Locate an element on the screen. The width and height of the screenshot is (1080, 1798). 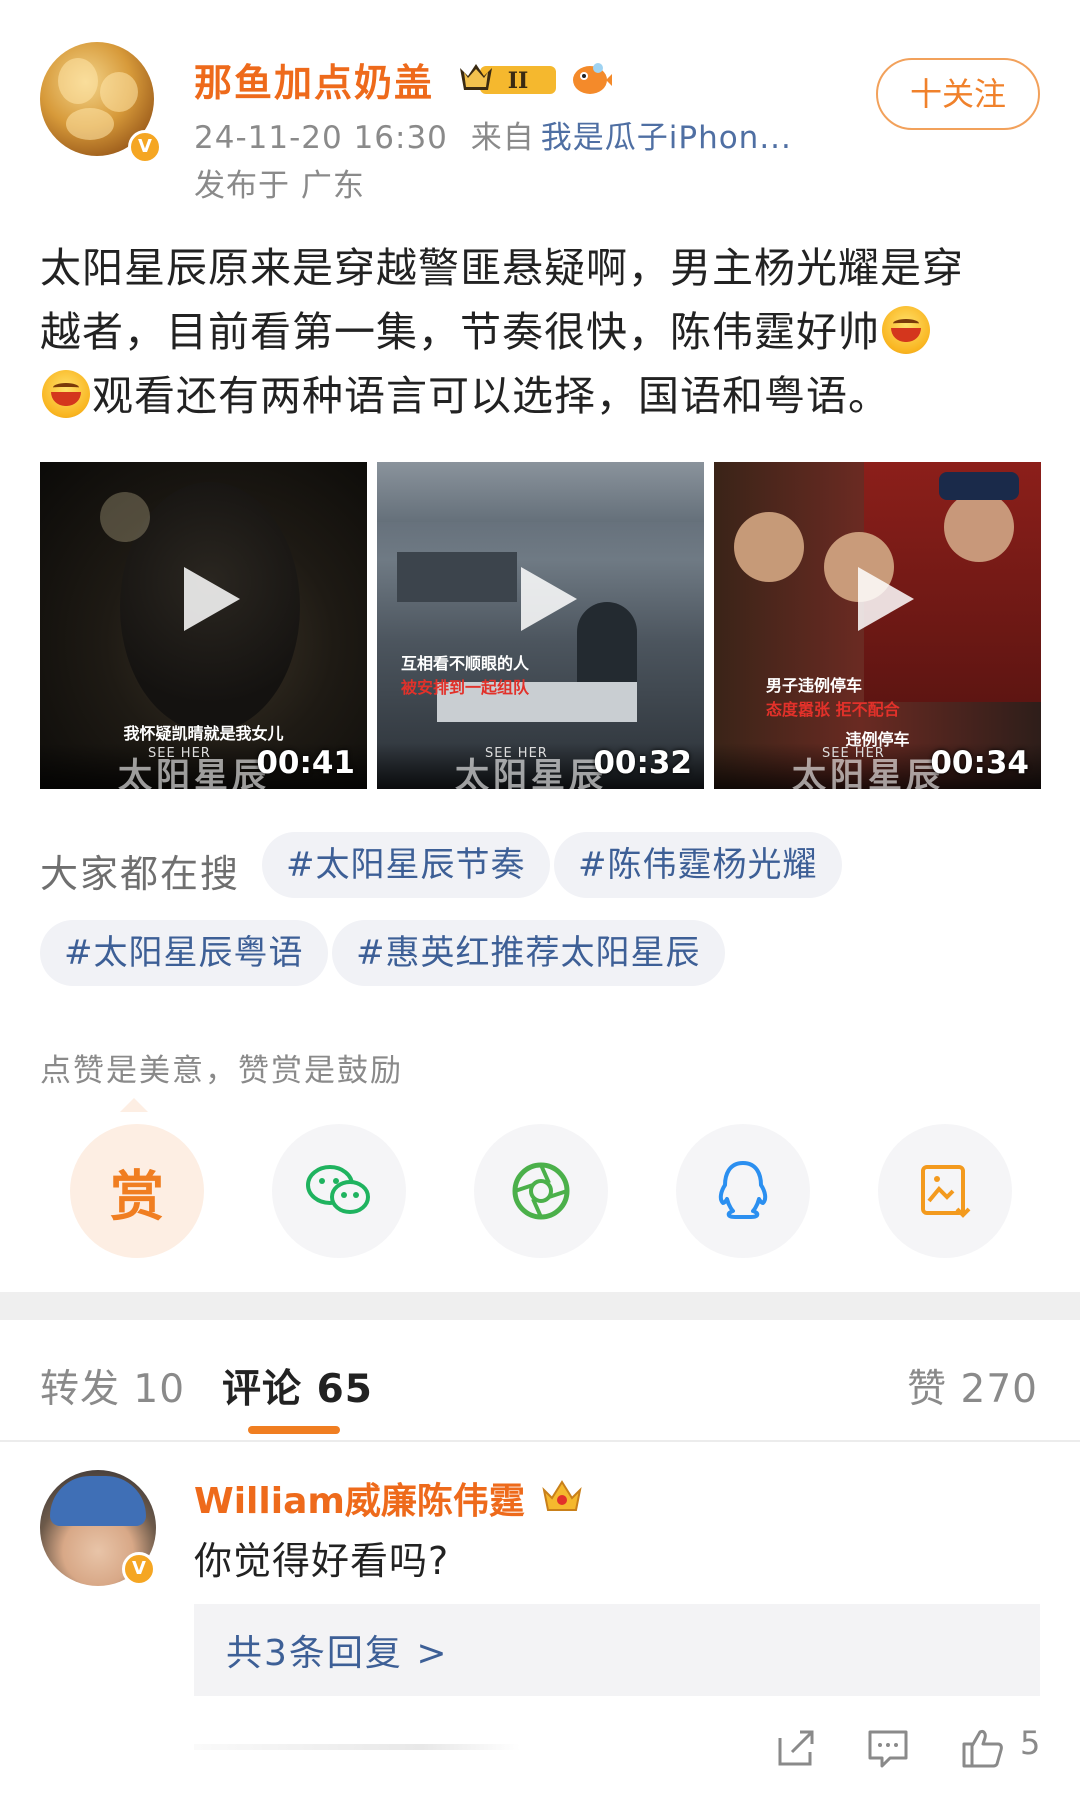
video-duration: 00:32 is located at coordinates (642, 763).